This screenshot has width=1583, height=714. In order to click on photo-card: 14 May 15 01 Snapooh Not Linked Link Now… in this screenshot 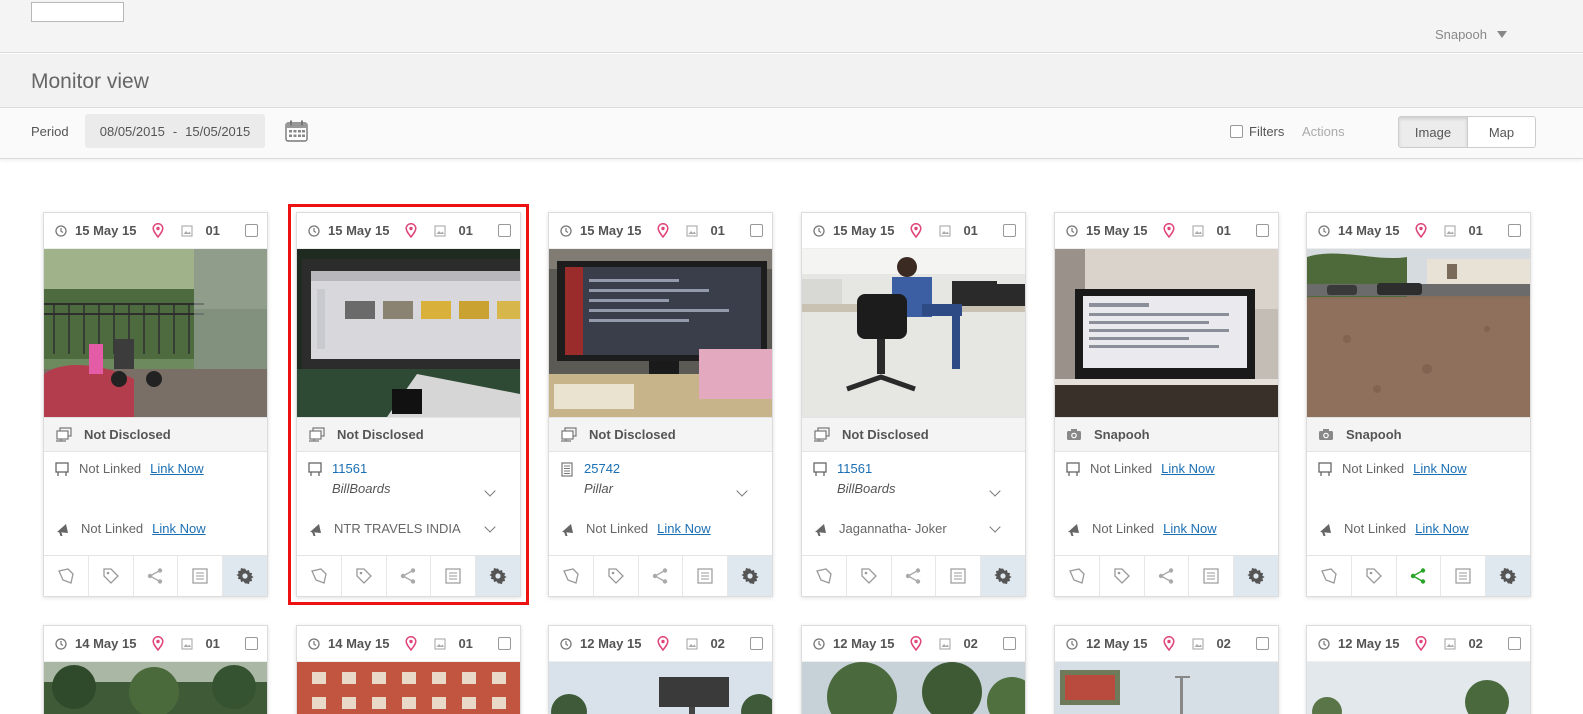, I will do `click(1418, 404)`.